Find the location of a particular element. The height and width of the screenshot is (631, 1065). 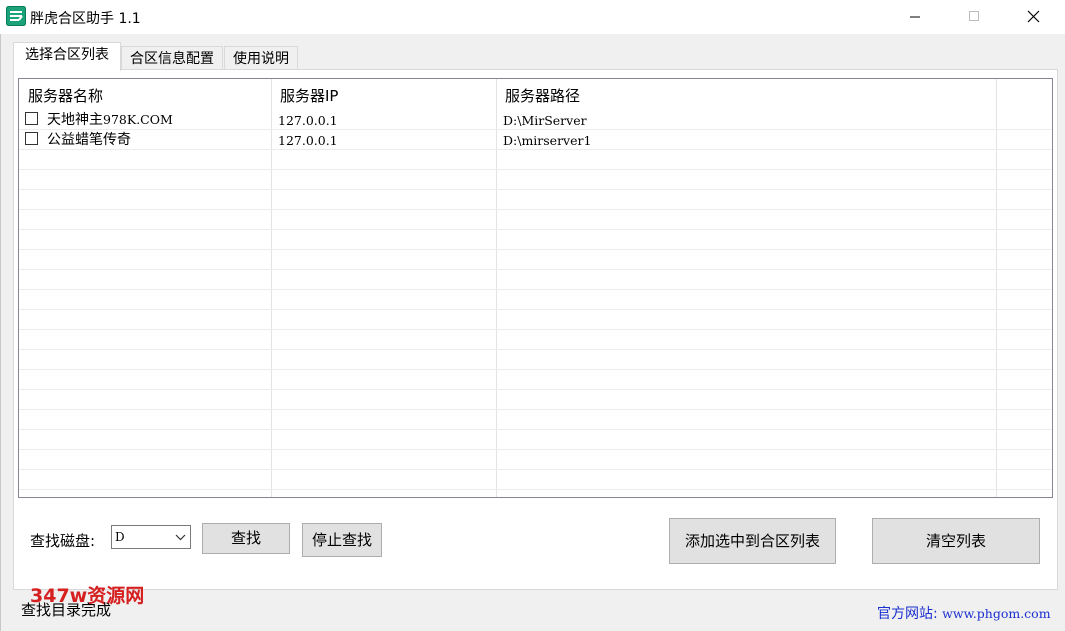

minimize-icon is located at coordinates (915, 17).